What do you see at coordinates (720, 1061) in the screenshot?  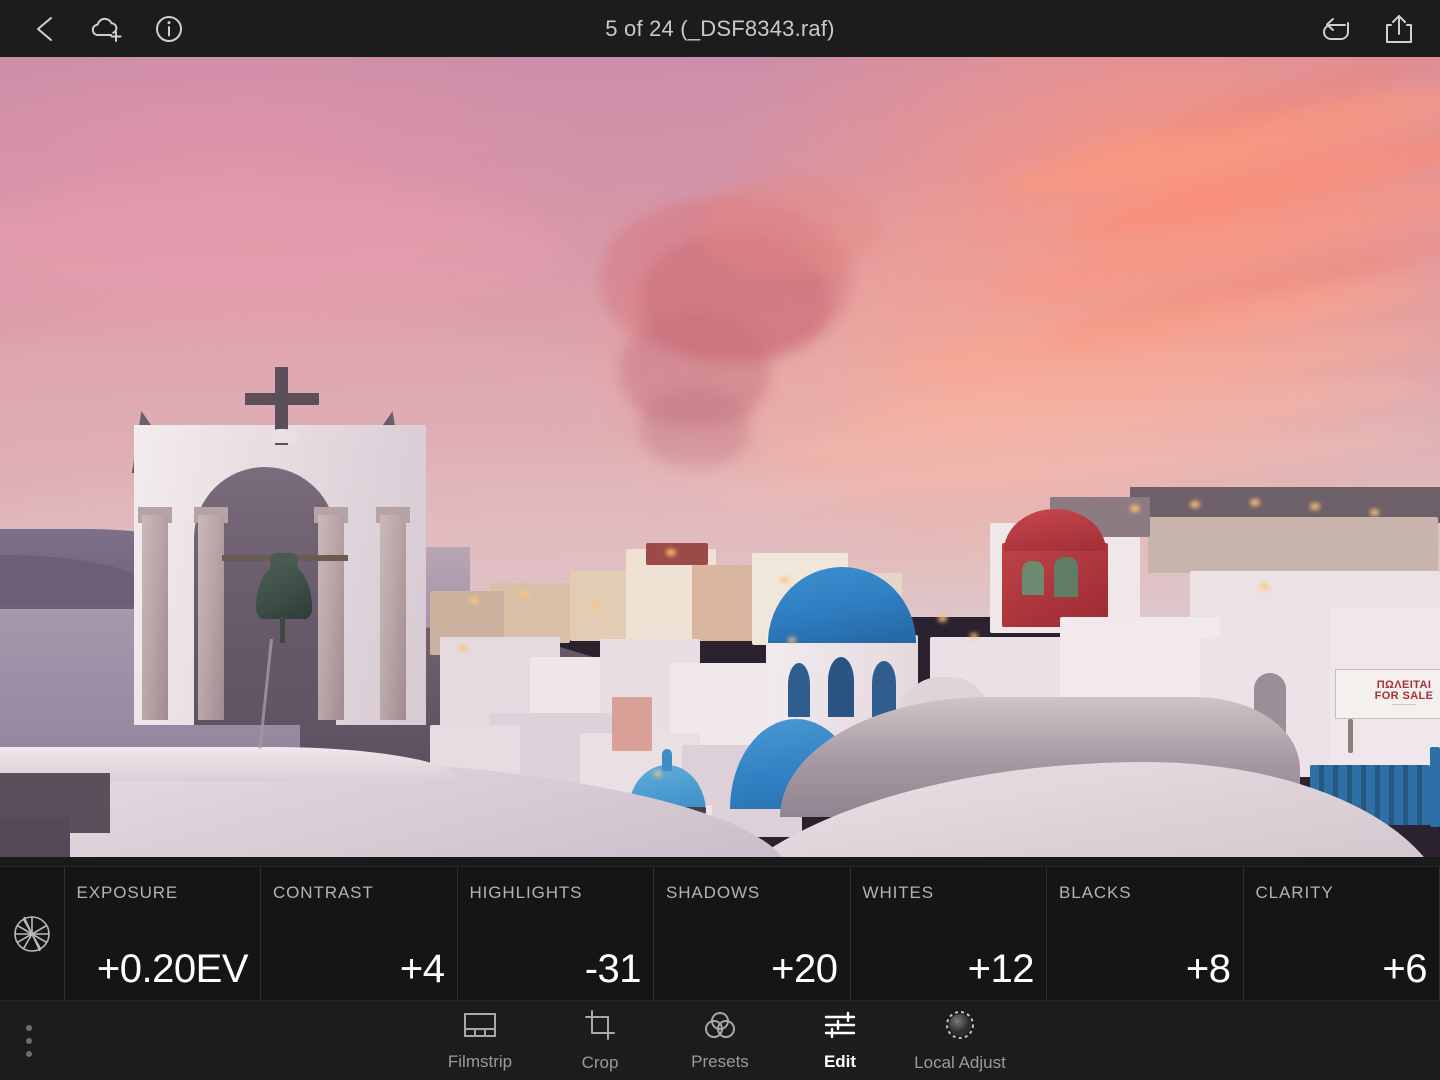 I see `tab-label: Presets` at bounding box center [720, 1061].